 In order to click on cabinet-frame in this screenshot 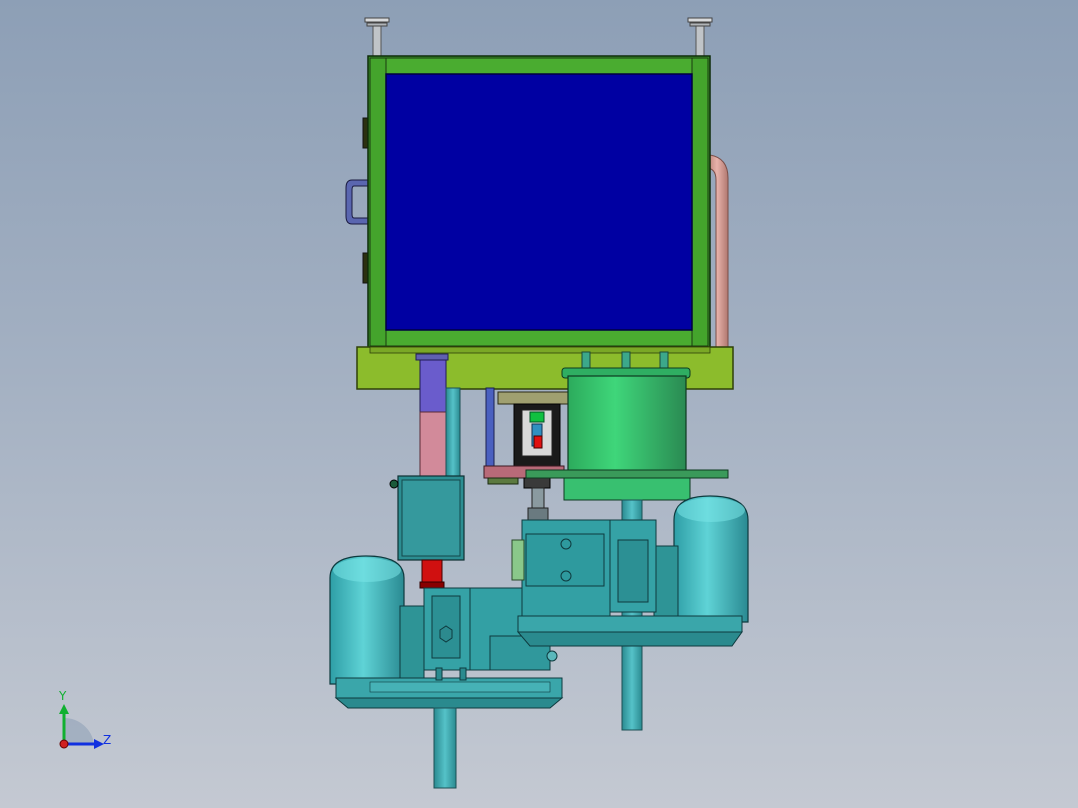, I will do `click(539, 205)`.